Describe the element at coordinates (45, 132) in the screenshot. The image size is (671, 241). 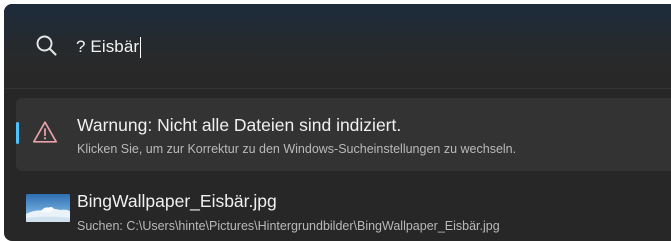
I see `warning-icon` at that location.